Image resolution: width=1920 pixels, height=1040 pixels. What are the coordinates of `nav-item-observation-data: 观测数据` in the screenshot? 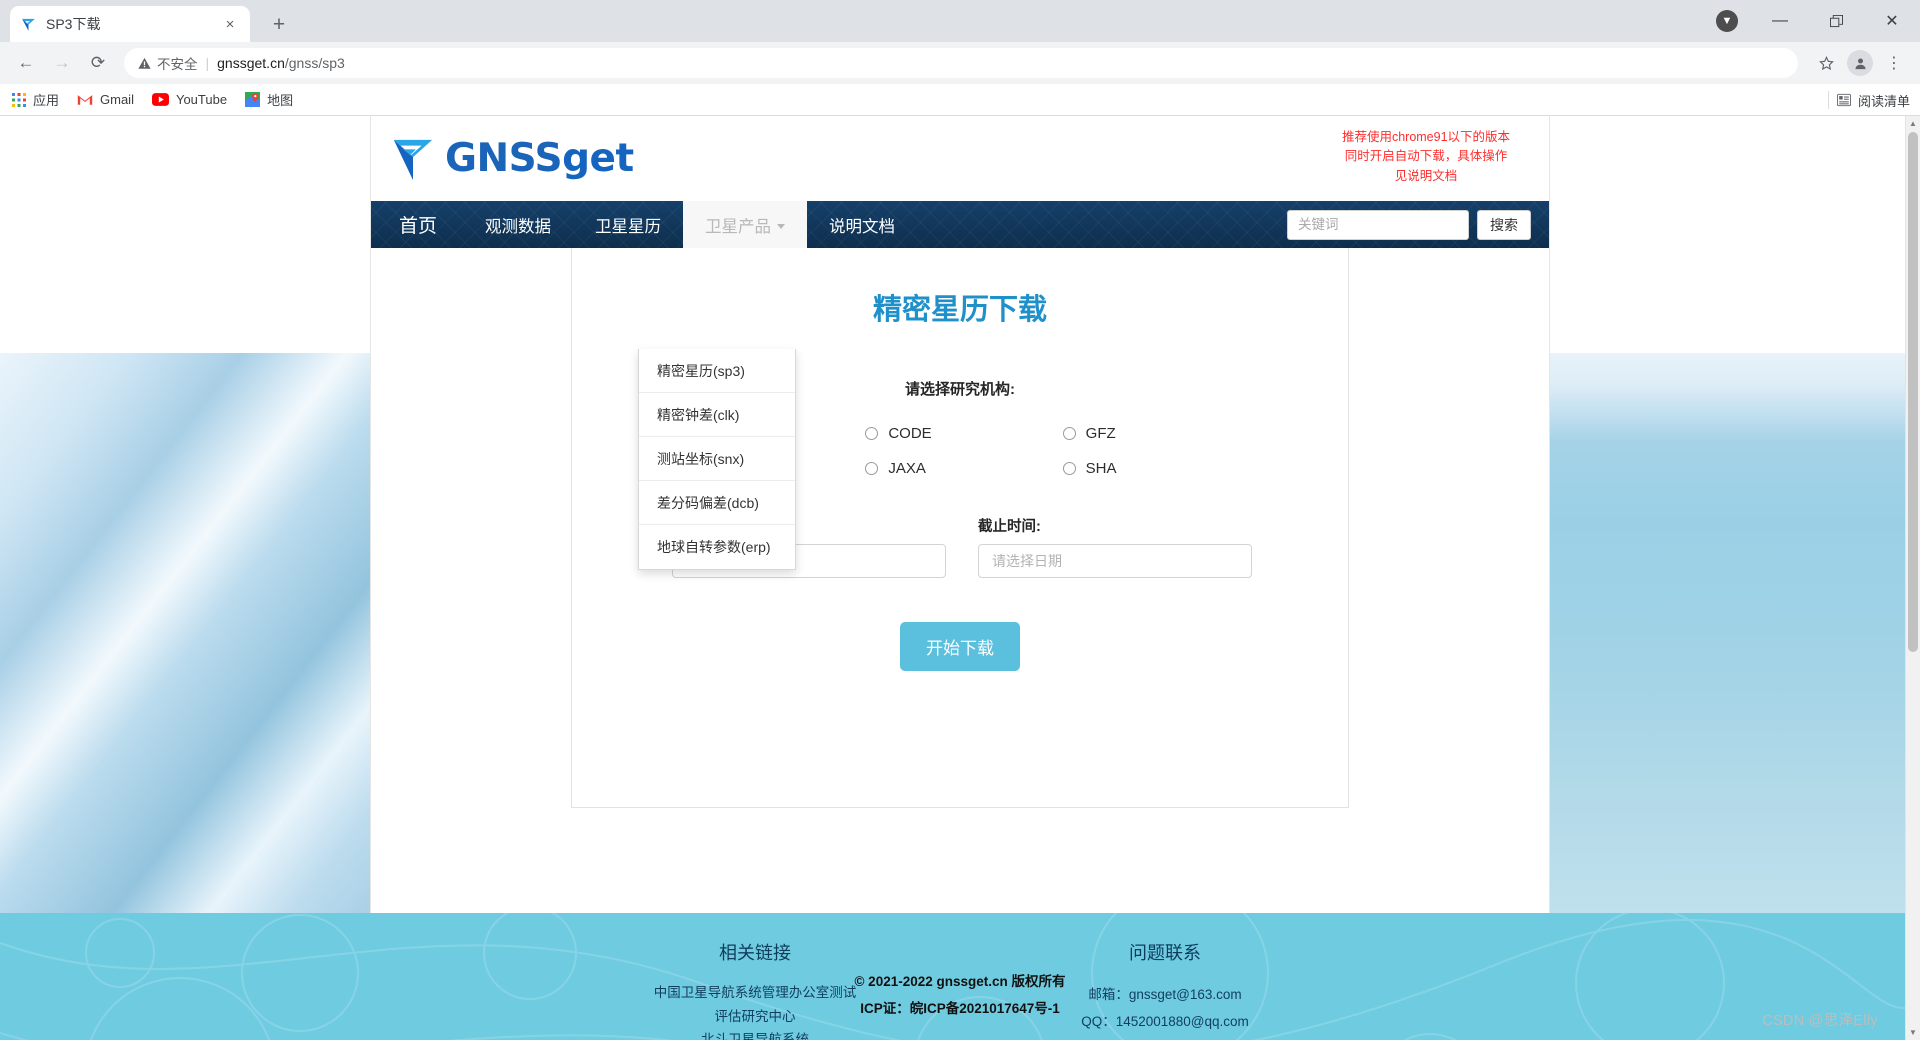 It's located at (518, 224).